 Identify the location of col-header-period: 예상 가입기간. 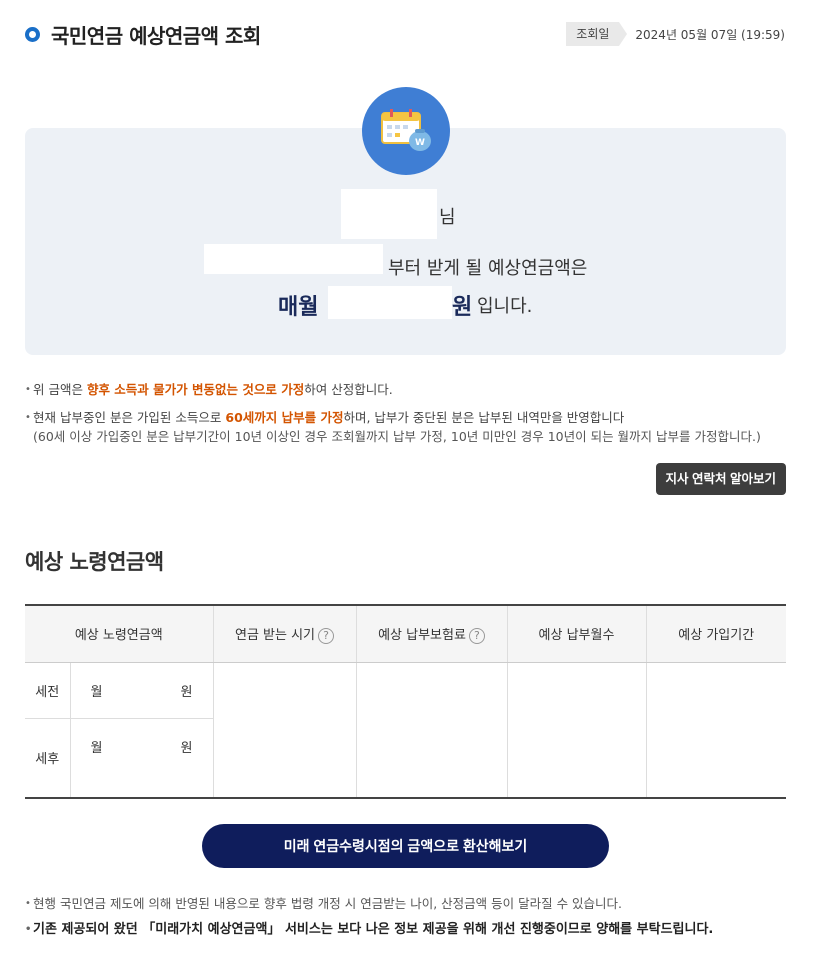
(715, 634).